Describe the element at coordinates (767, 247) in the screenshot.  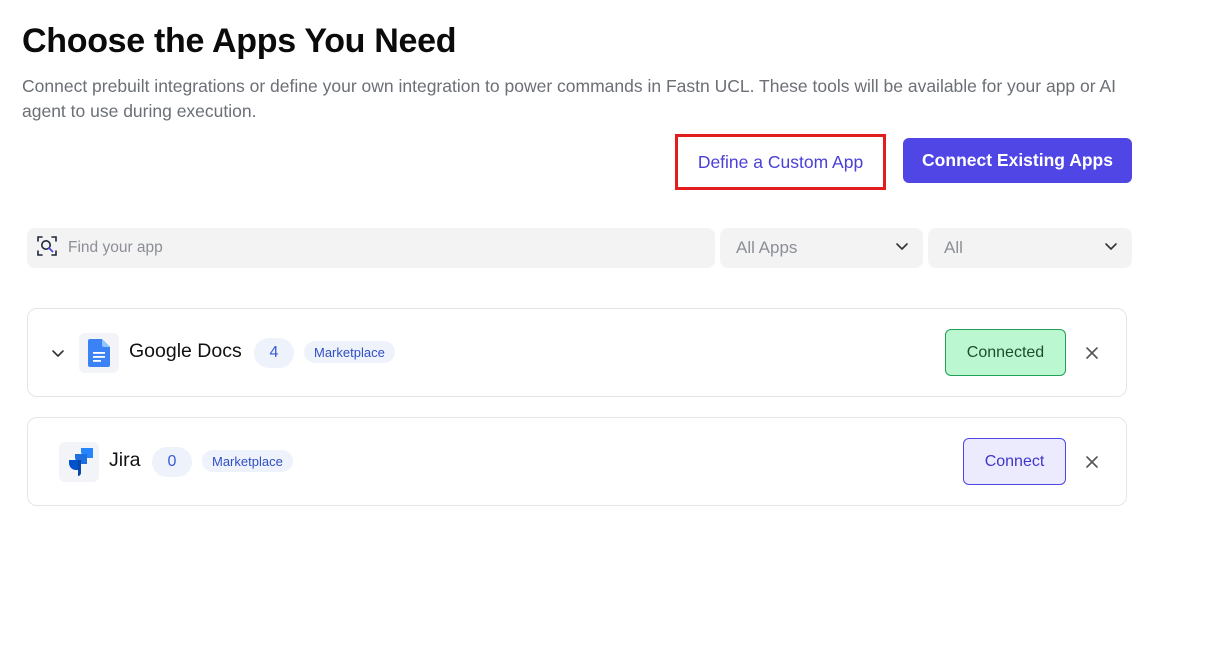
I see `category-select-value: All Apps` at that location.